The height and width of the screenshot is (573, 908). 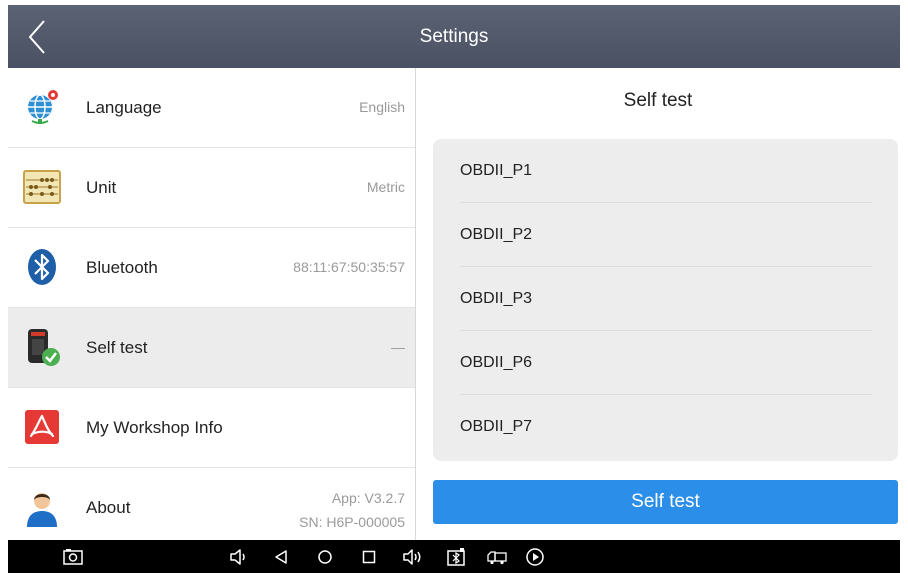 I want to click on recents-icon, so click(x=369, y=557).